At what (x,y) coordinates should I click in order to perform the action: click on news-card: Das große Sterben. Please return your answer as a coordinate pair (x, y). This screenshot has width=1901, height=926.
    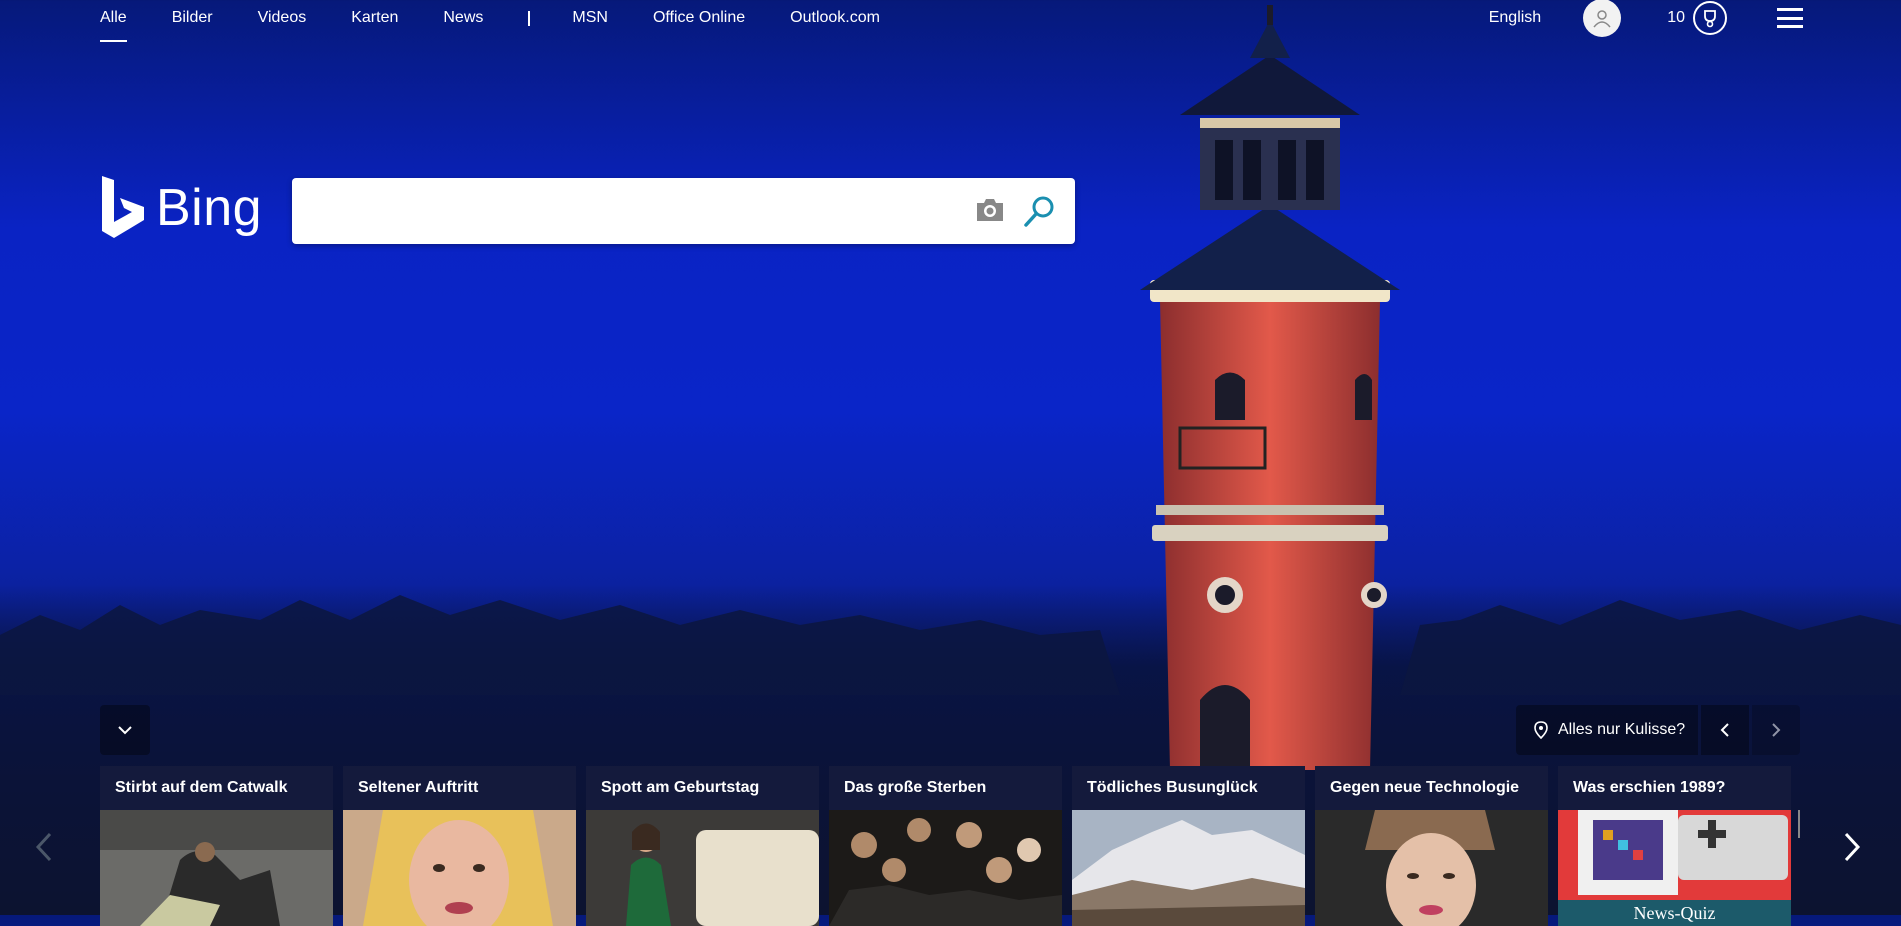
    Looking at the image, I should click on (945, 846).